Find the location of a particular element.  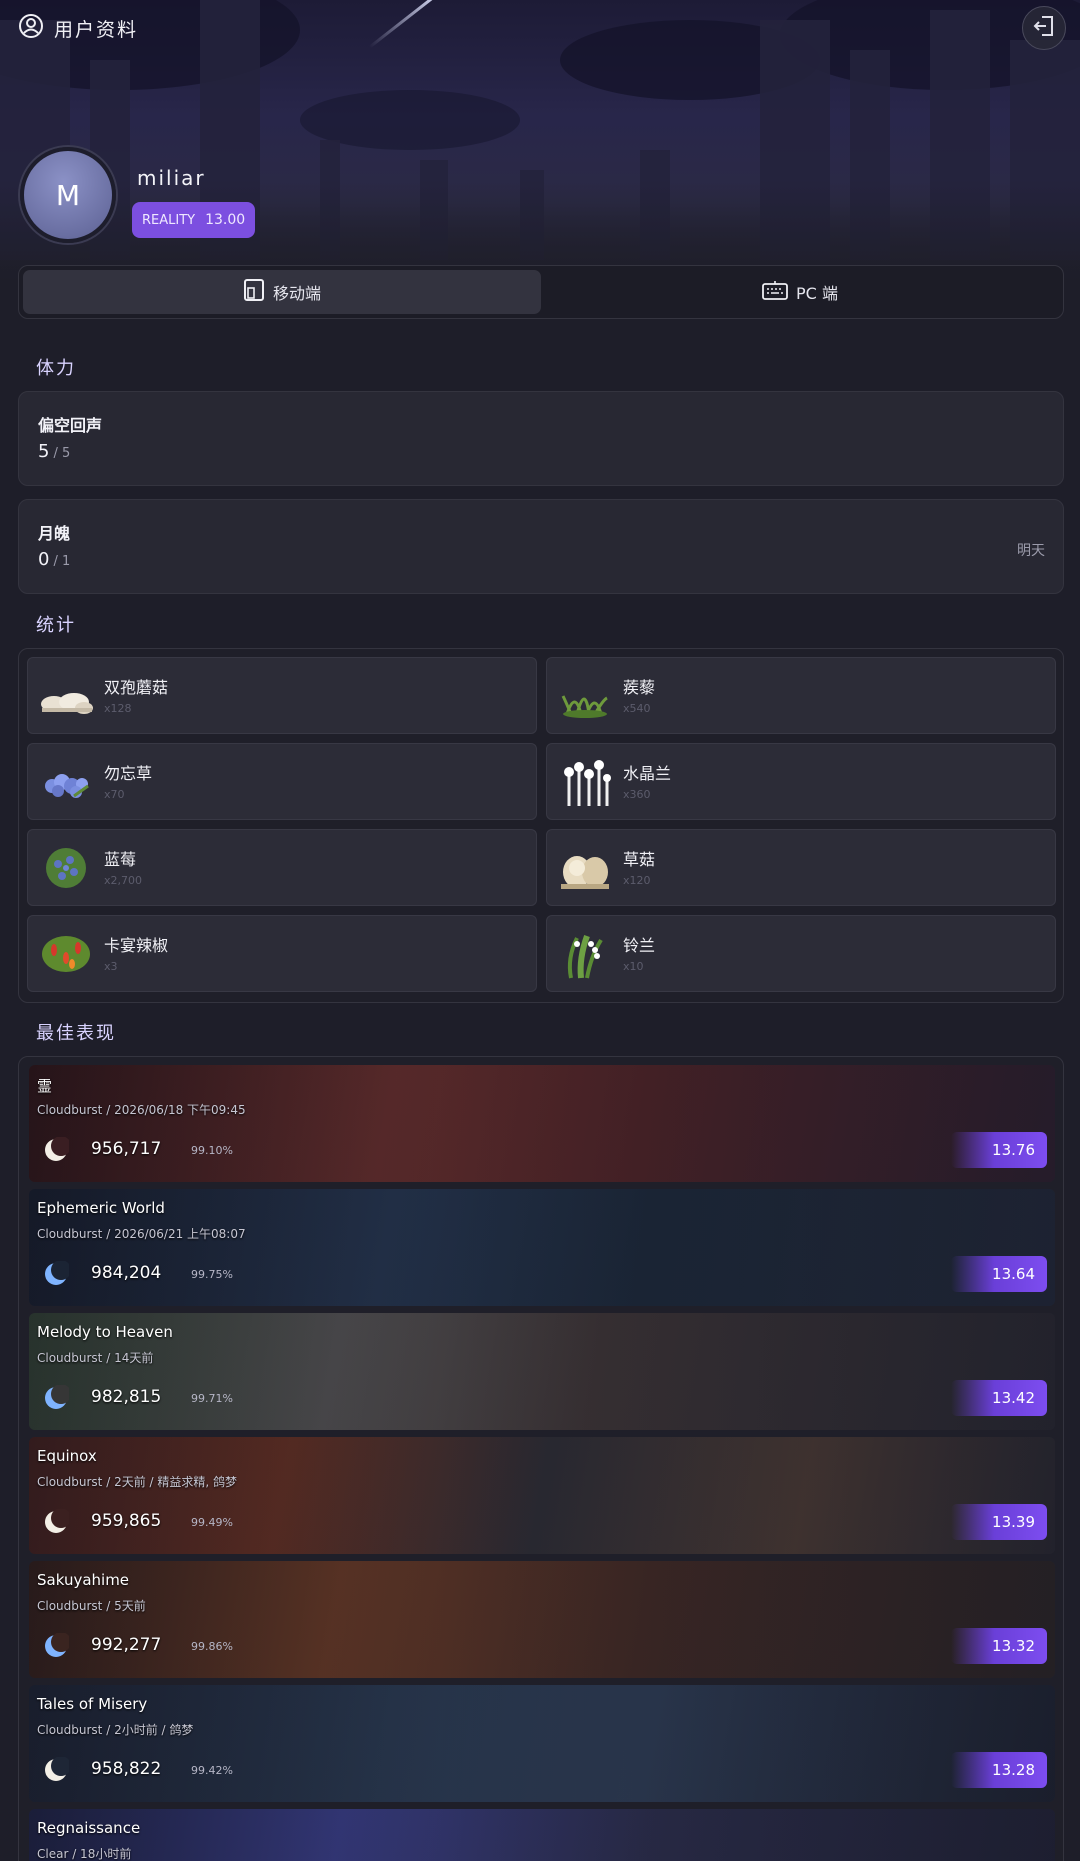

stat-item: 卡宴辣椒 x3 is located at coordinates (282, 953).